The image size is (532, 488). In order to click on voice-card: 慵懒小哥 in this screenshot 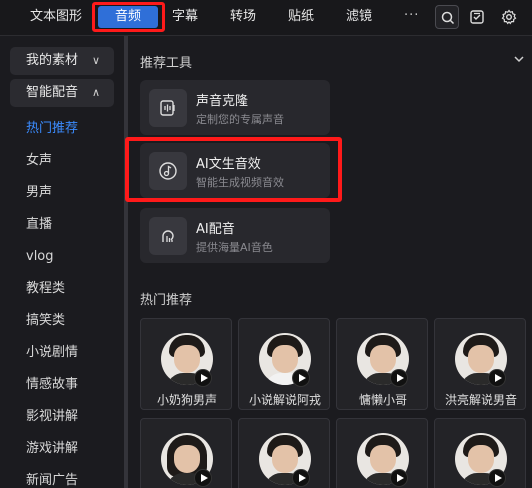, I will do `click(382, 364)`.